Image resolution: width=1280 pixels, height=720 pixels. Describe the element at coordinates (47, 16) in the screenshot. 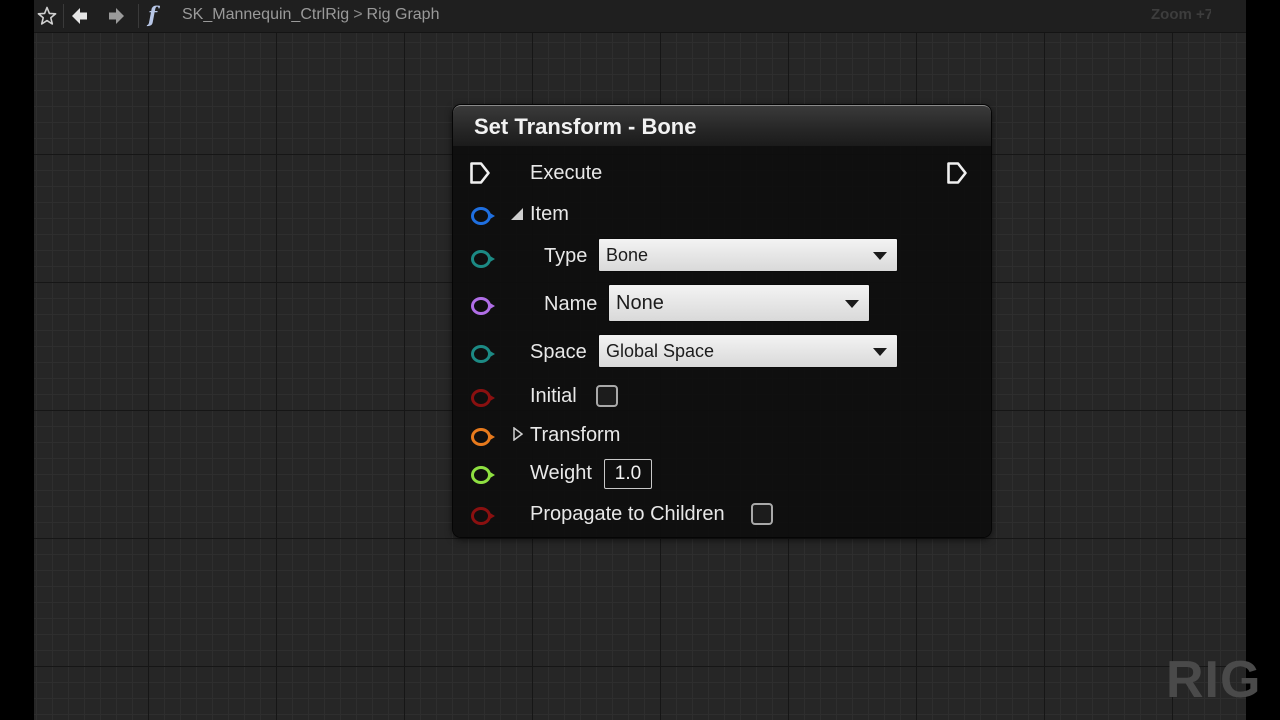

I see `star-icon` at that location.